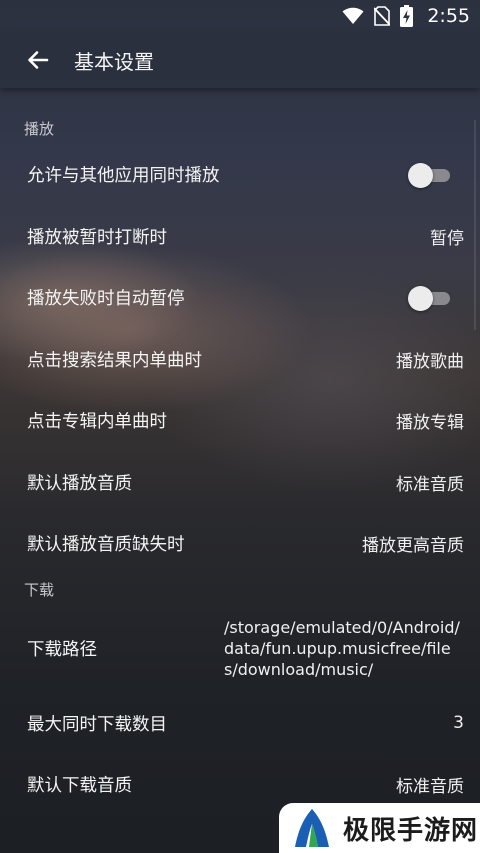  What do you see at coordinates (240, 483) in the screenshot?
I see `setting-row-default-quality: 默认播放音质 标准音质` at bounding box center [240, 483].